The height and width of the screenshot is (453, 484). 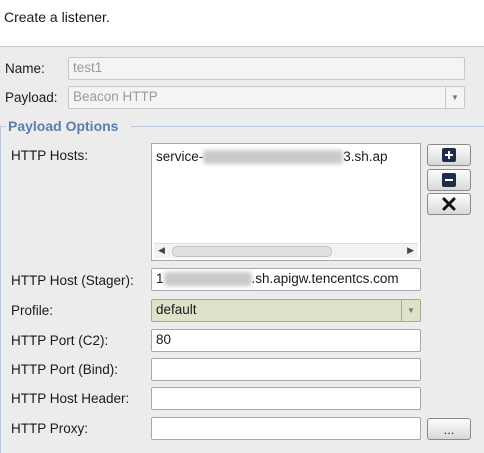 I want to click on payload-label: Payload:, so click(x=31, y=97).